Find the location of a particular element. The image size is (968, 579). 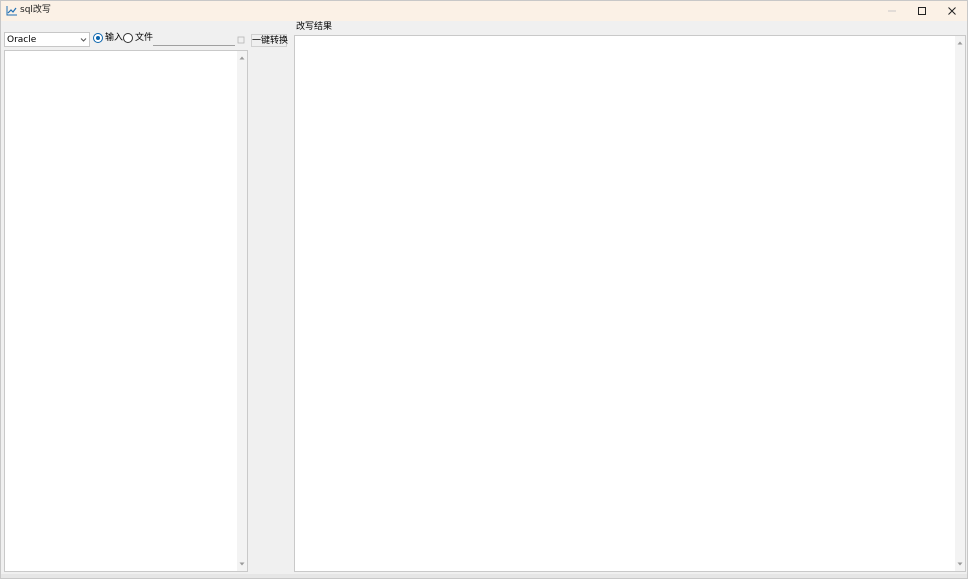

chevron-down-icon is located at coordinates (83, 40).